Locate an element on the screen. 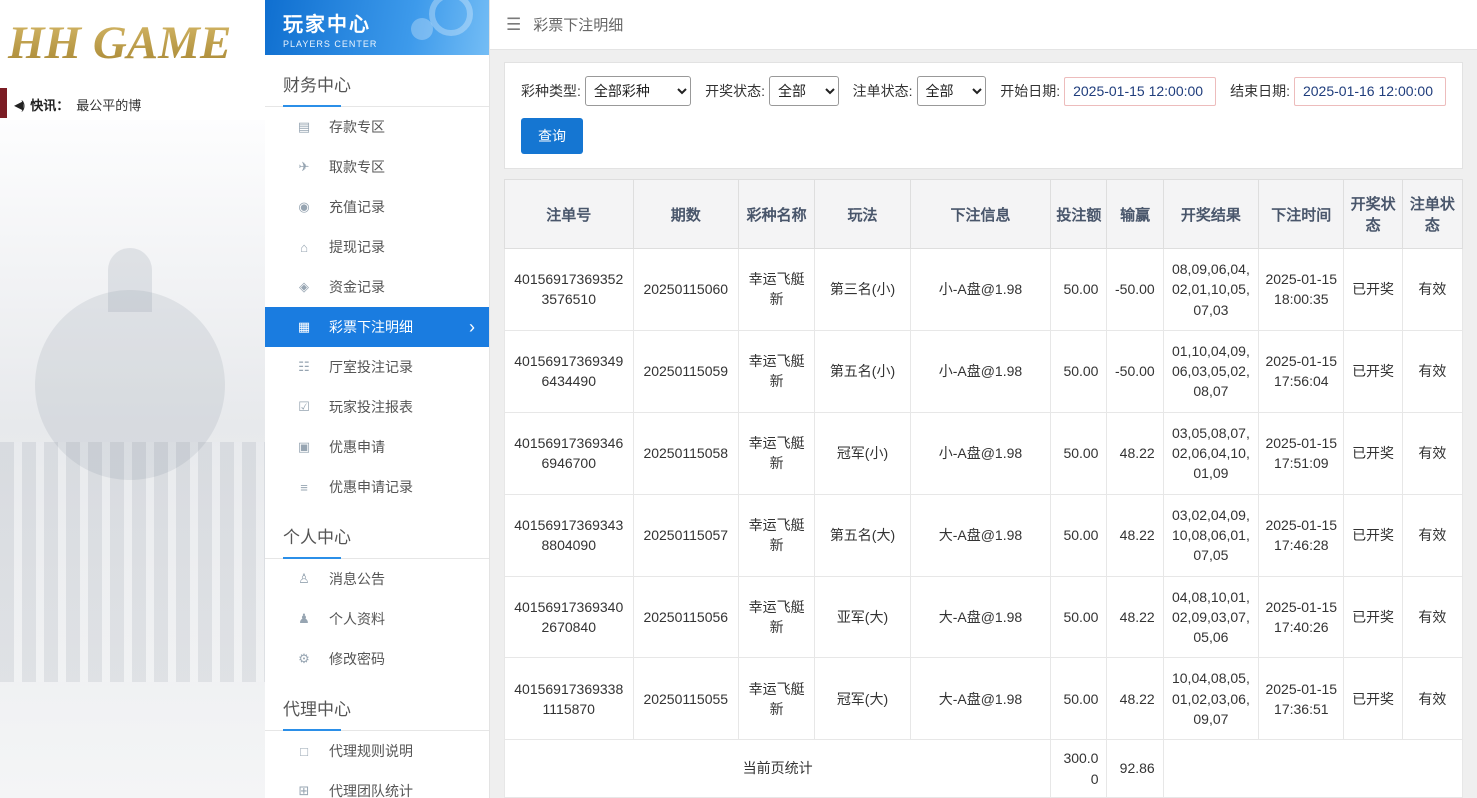  sidebar-item: □ 代理规则说明 is located at coordinates (377, 751).